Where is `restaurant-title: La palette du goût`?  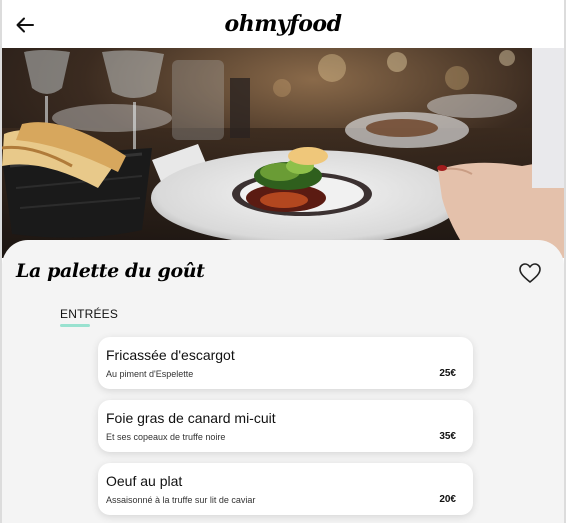 restaurant-title: La palette du goût is located at coordinates (110, 271).